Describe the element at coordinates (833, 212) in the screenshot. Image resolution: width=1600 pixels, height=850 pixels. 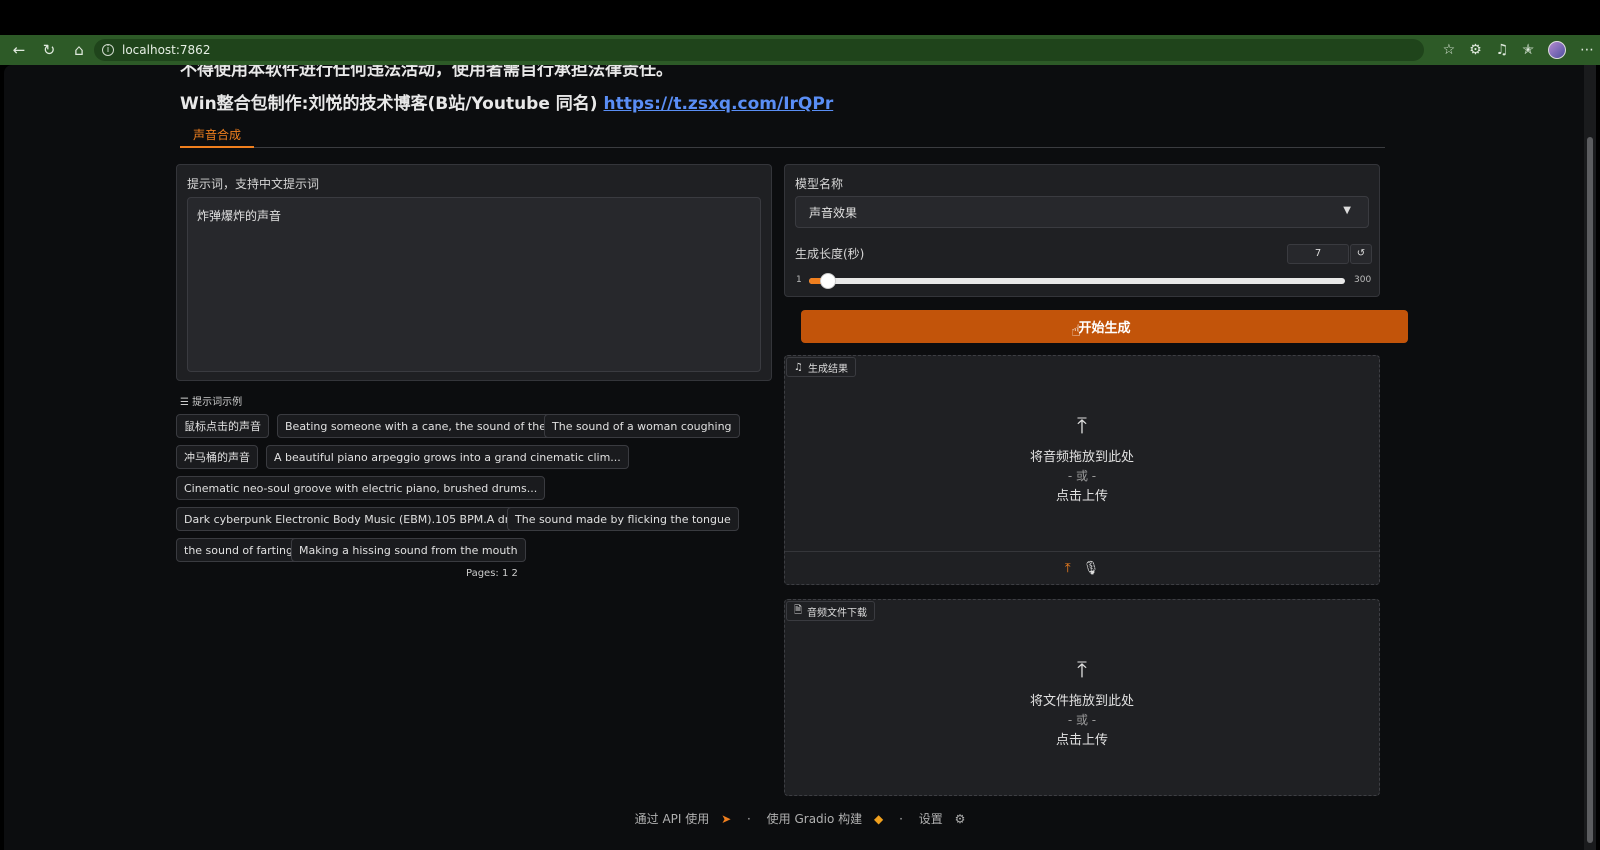
I see `model-selected-value: 声音效果` at that location.